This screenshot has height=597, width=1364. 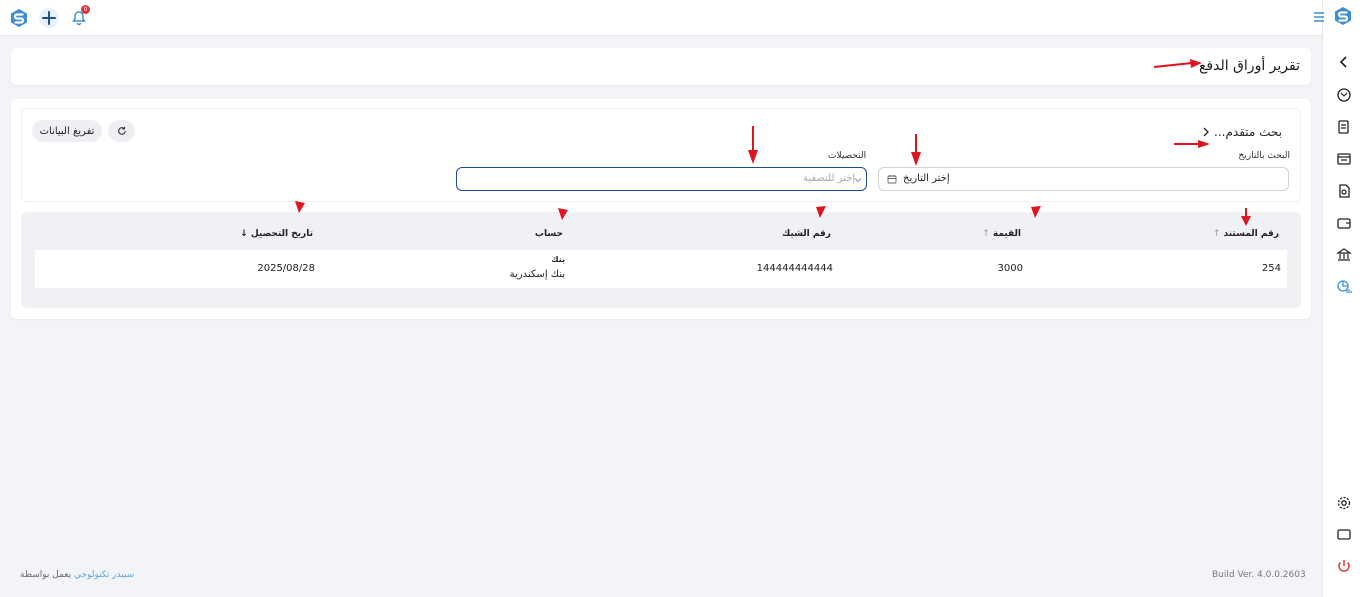 What do you see at coordinates (1319, 17) in the screenshot?
I see `menu-icon` at bounding box center [1319, 17].